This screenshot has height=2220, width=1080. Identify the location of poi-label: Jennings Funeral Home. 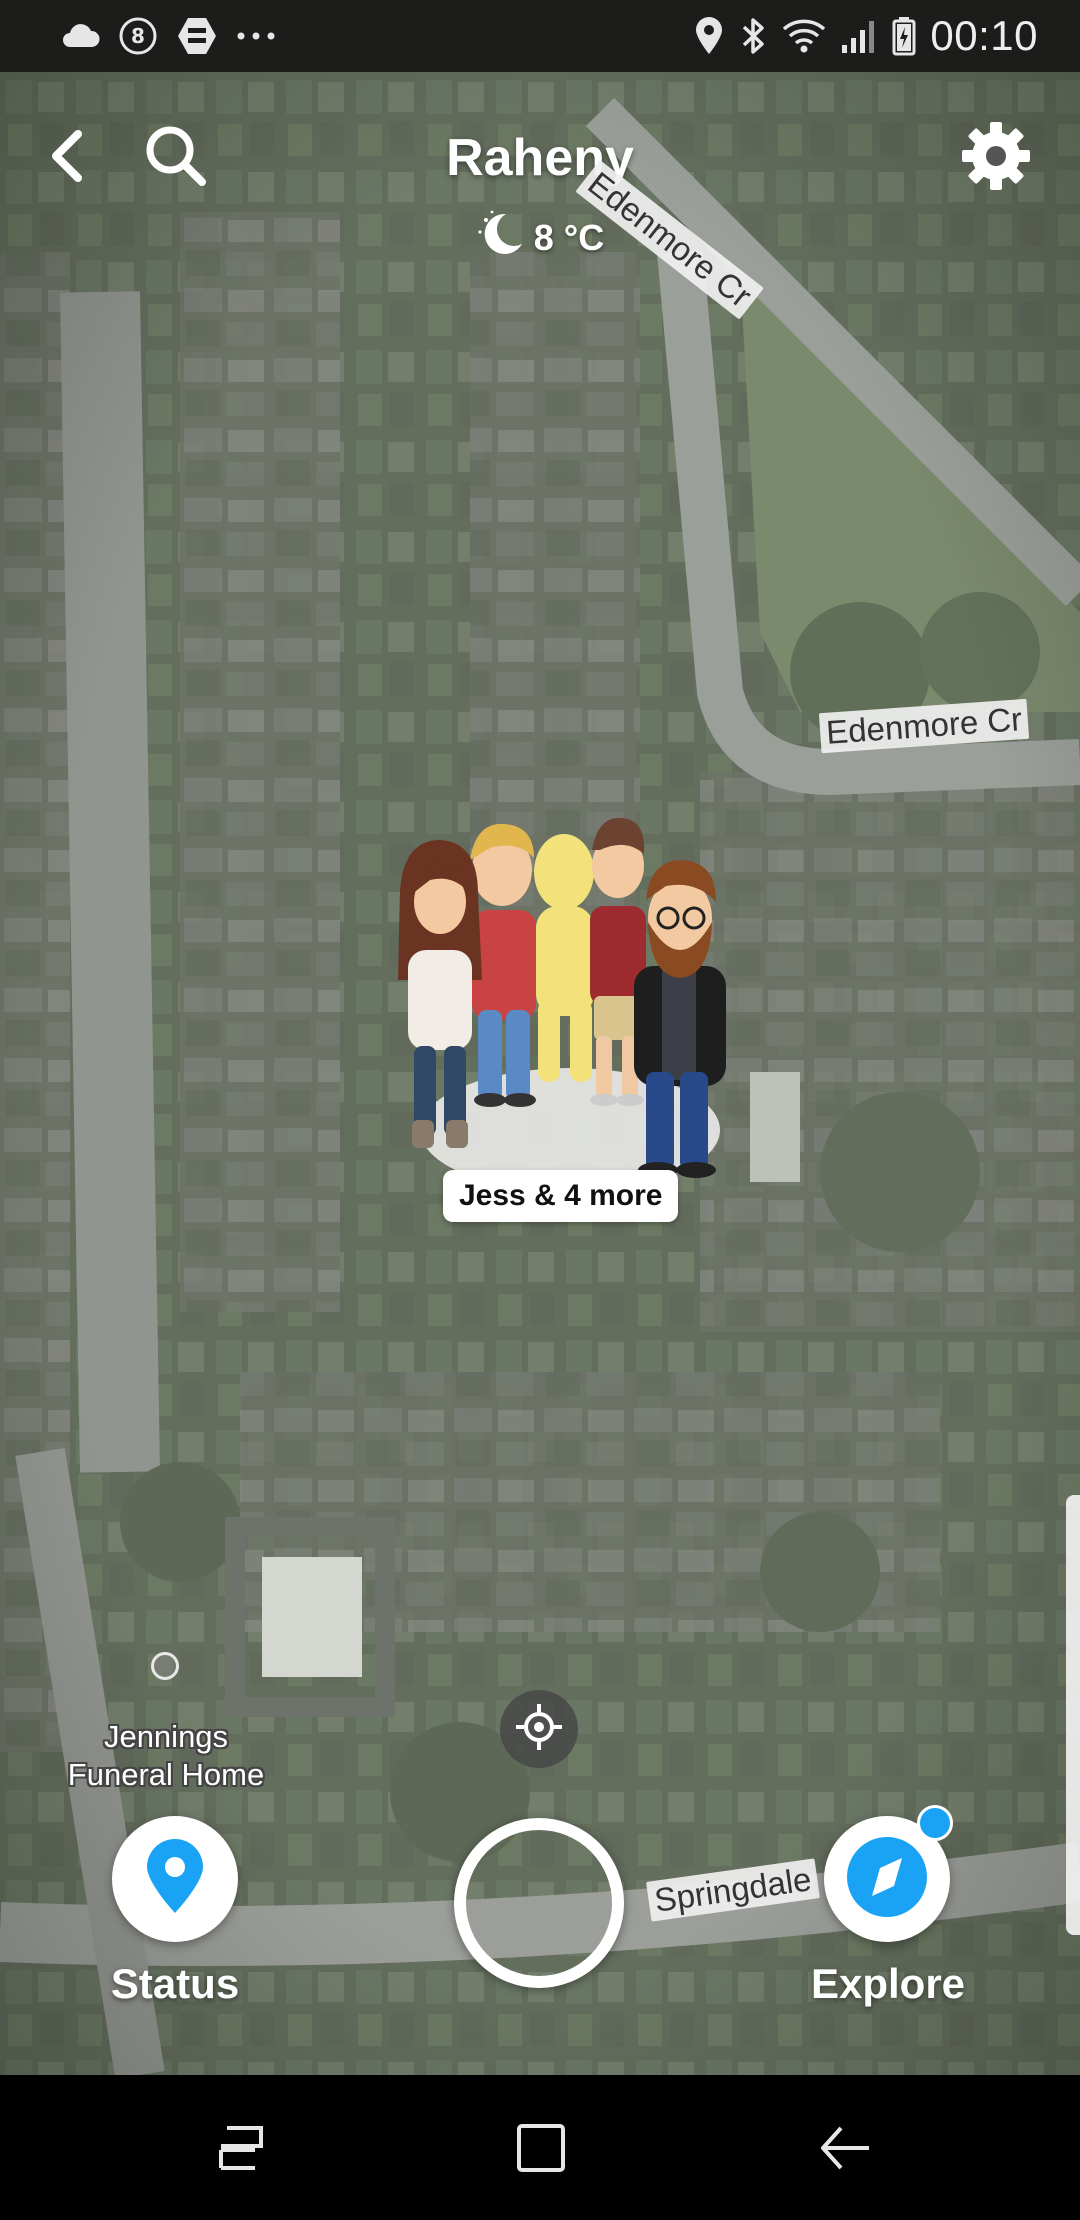
(166, 1756).